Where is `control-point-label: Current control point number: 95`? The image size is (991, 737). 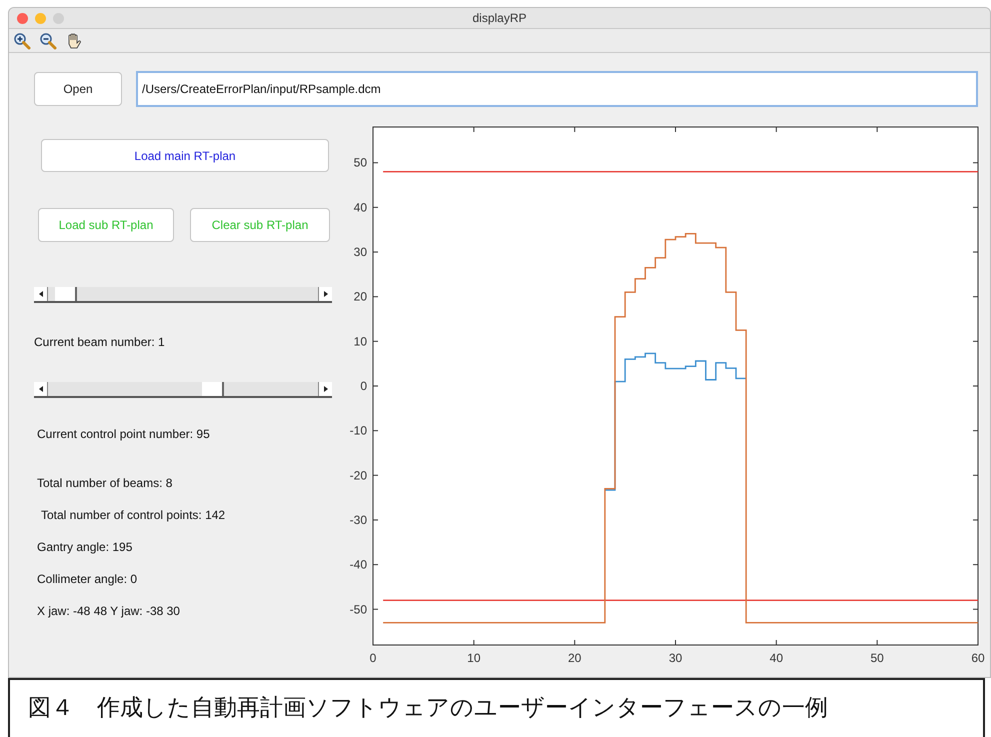 control-point-label: Current control point number: 95 is located at coordinates (124, 434).